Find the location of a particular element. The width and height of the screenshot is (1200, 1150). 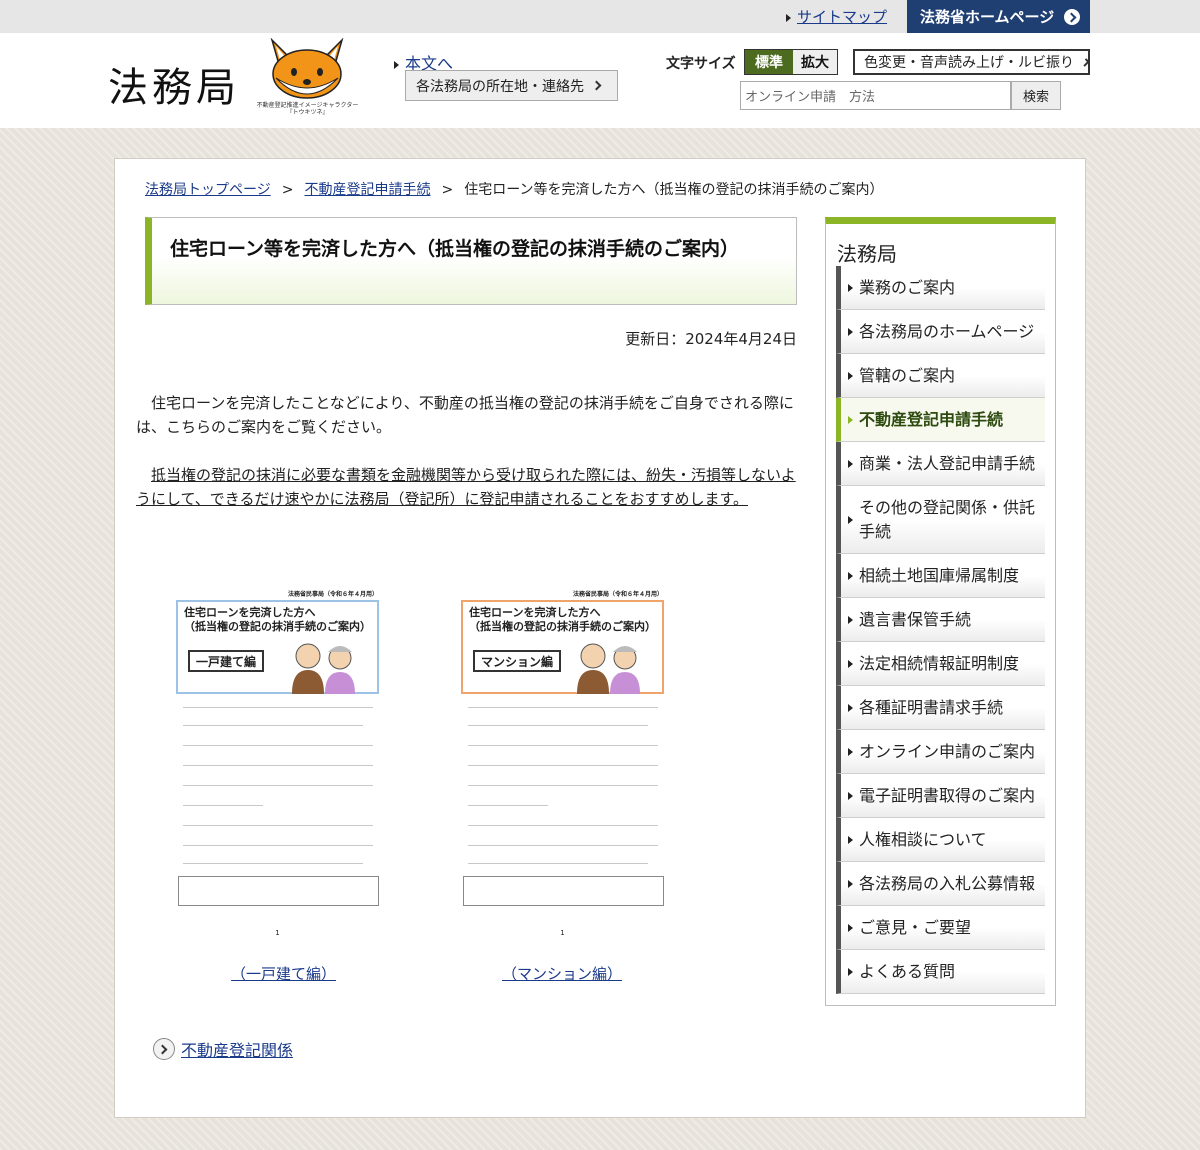

font-size-toggle: 標準 拡大 is located at coordinates (791, 62).